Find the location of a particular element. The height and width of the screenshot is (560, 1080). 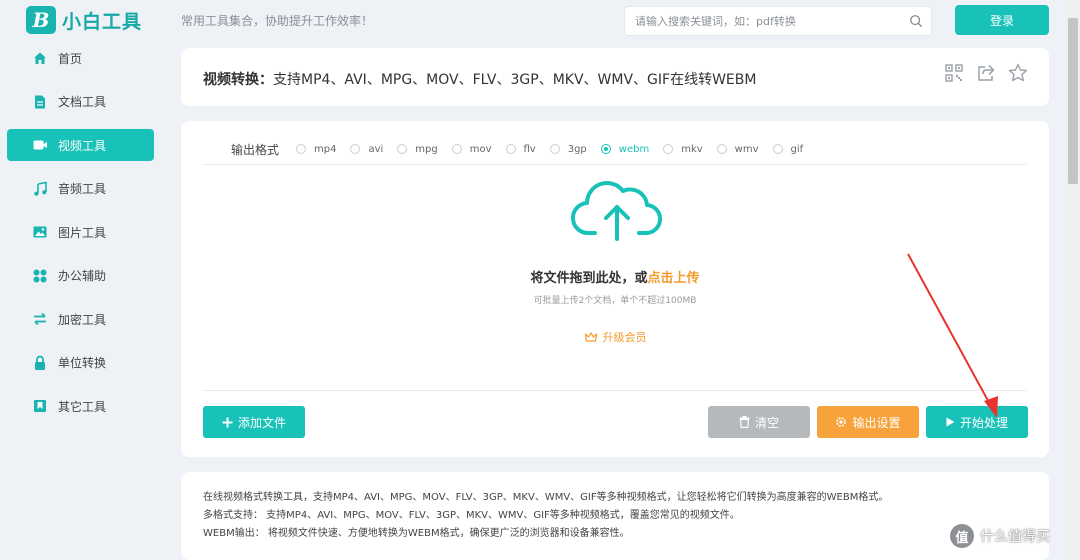

drop-text: 将文件拖到此处，或 is located at coordinates (589, 278).